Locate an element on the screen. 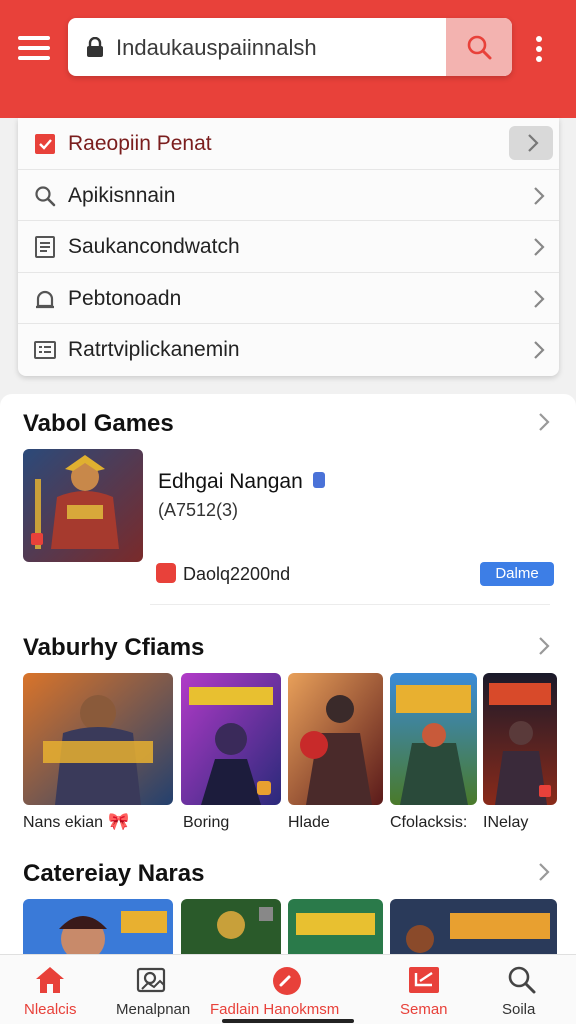 The width and height of the screenshot is (576, 1024). game-caption: Hlade is located at coordinates (309, 822).